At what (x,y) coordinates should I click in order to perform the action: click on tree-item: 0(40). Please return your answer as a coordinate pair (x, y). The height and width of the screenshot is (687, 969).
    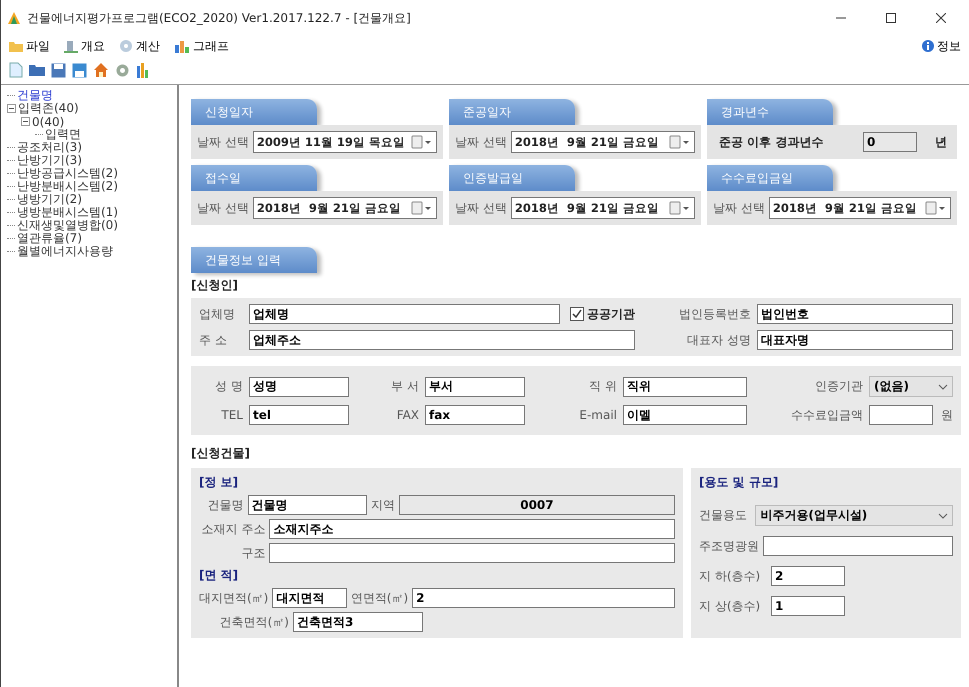
    Looking at the image, I should click on (48, 121).